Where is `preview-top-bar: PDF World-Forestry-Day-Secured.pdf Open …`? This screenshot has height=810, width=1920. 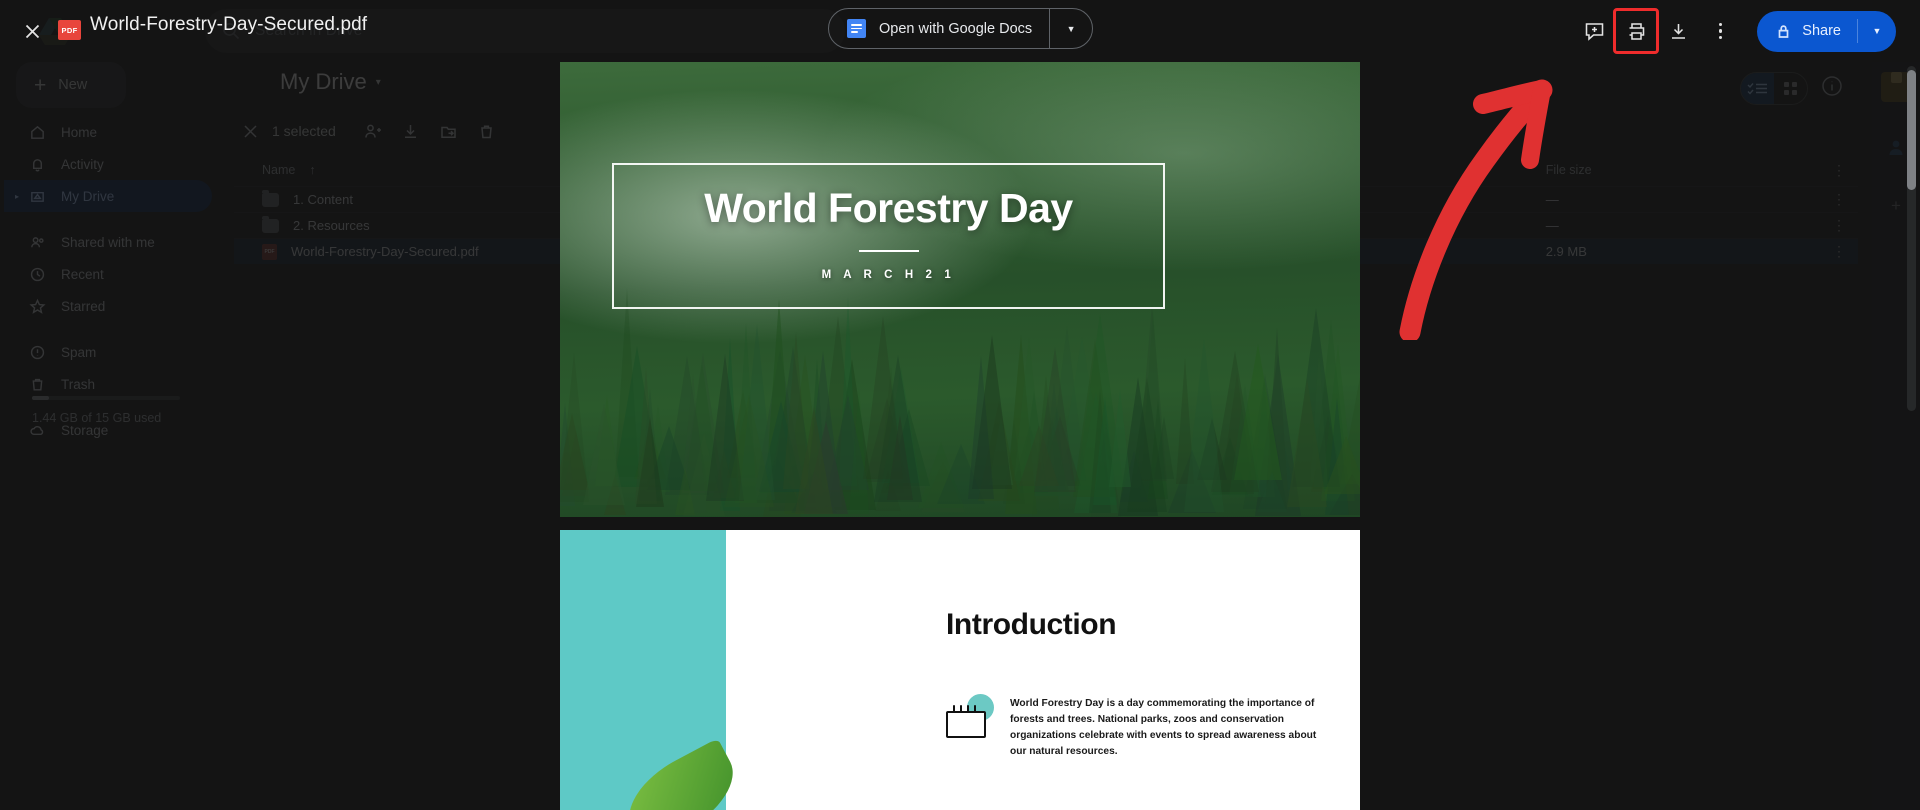
preview-top-bar: PDF World-Forestry-Day-Secured.pdf Open … is located at coordinates (960, 31).